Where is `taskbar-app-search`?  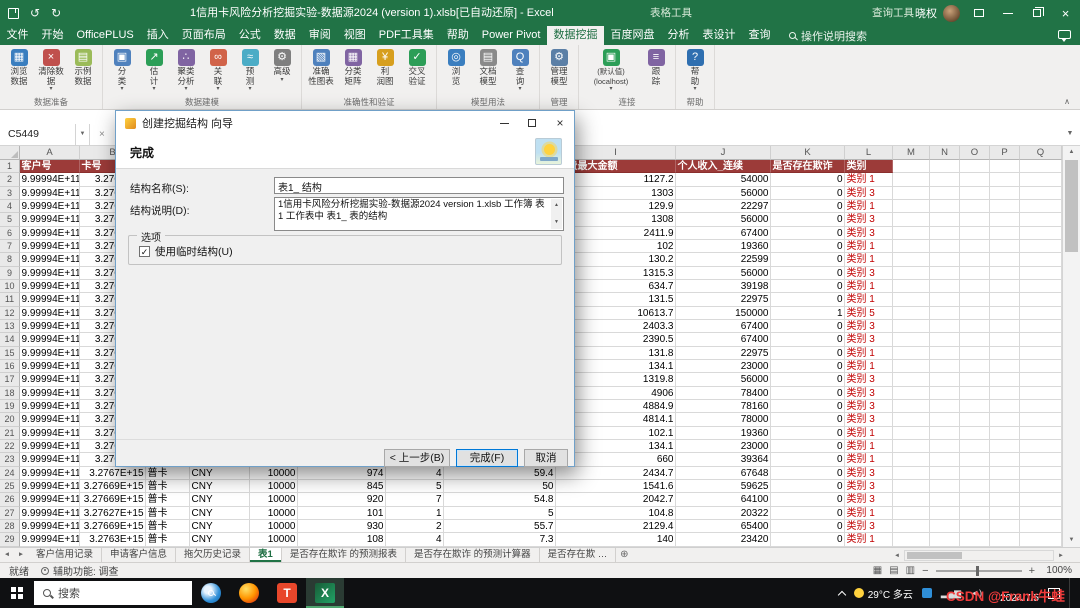 taskbar-app-search is located at coordinates (211, 593).